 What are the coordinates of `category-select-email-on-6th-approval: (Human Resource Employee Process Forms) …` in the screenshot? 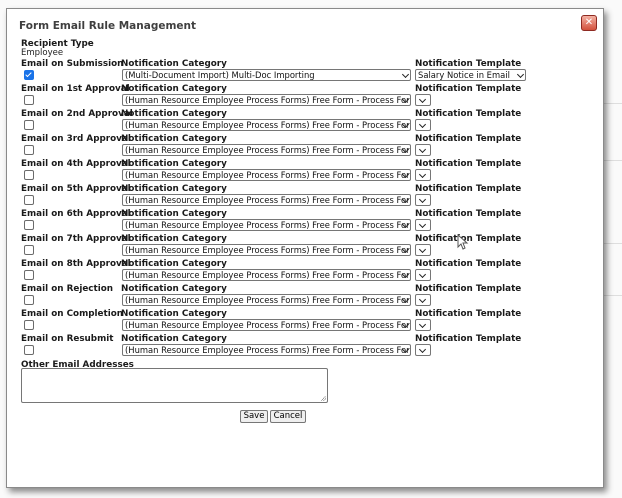 It's located at (266, 225).